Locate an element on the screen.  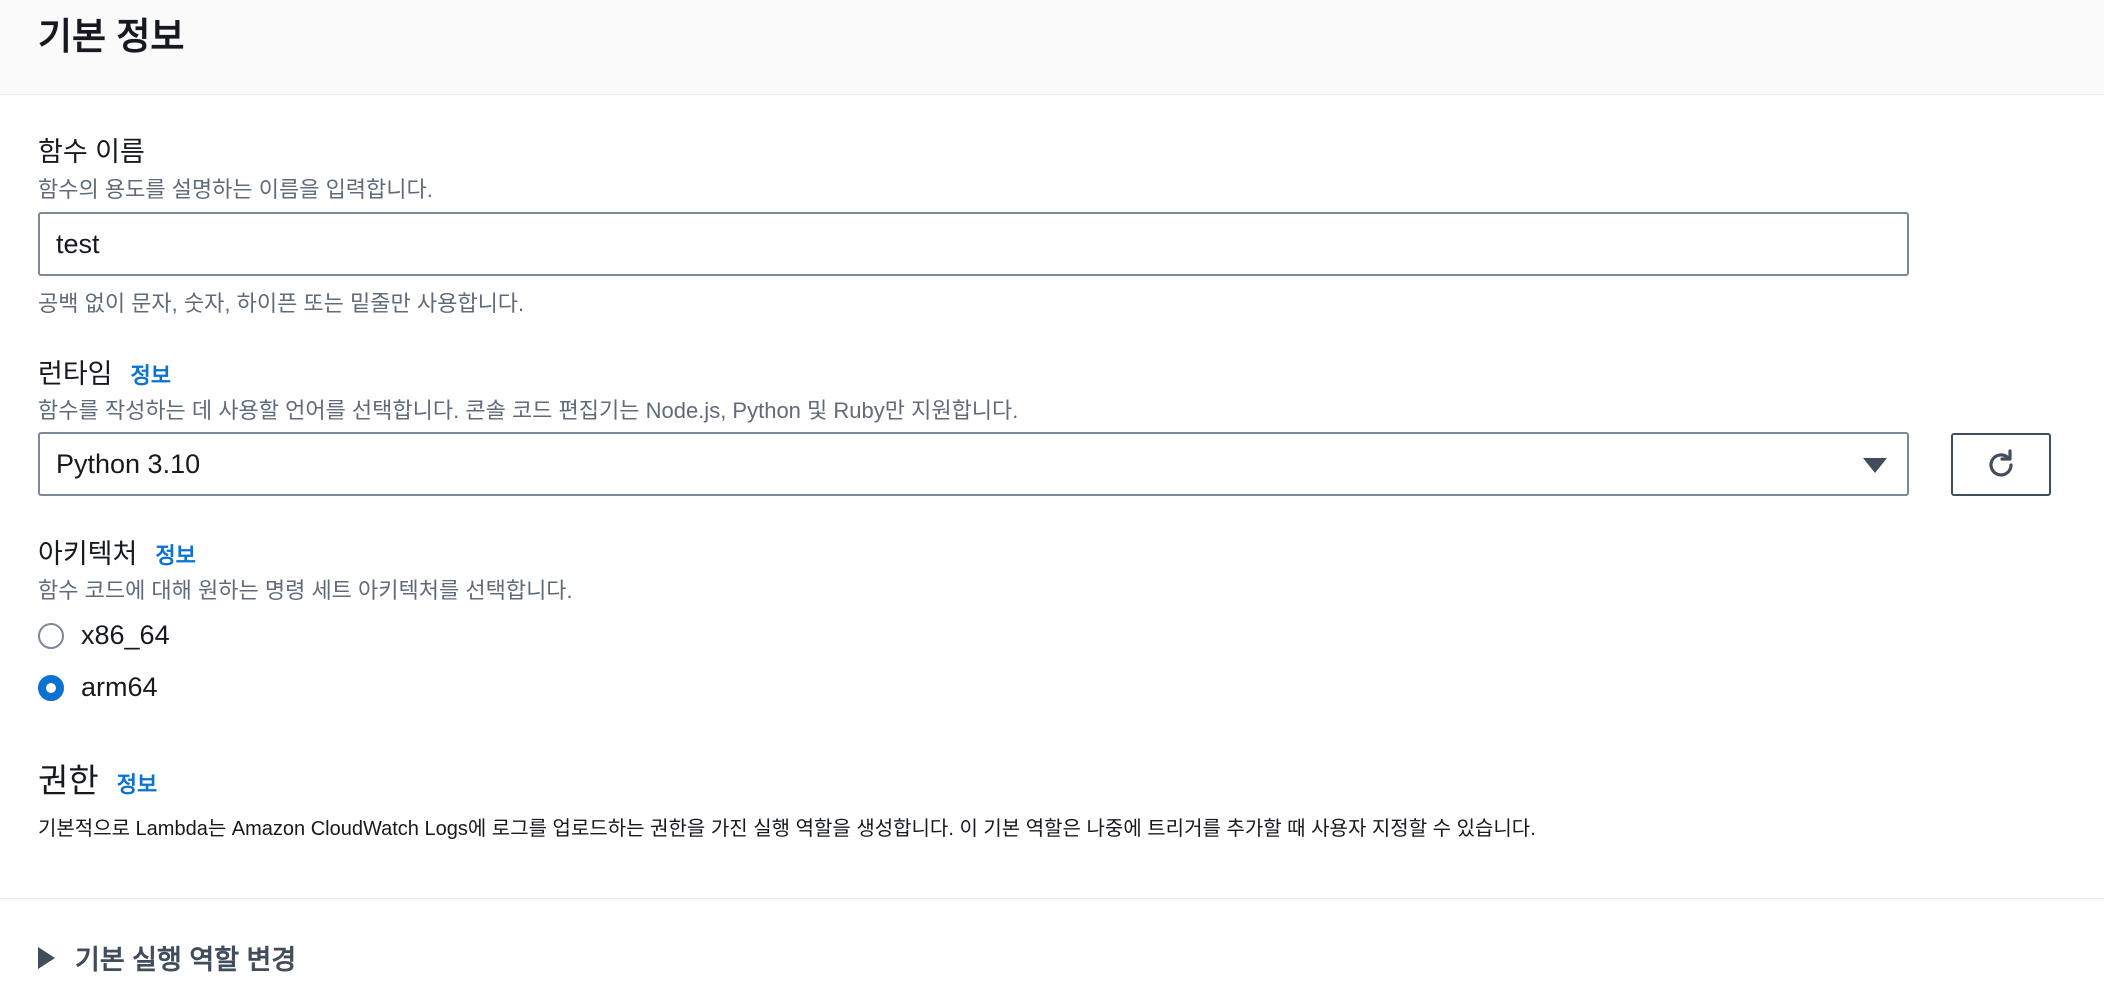
radio-button is located at coordinates (51, 635).